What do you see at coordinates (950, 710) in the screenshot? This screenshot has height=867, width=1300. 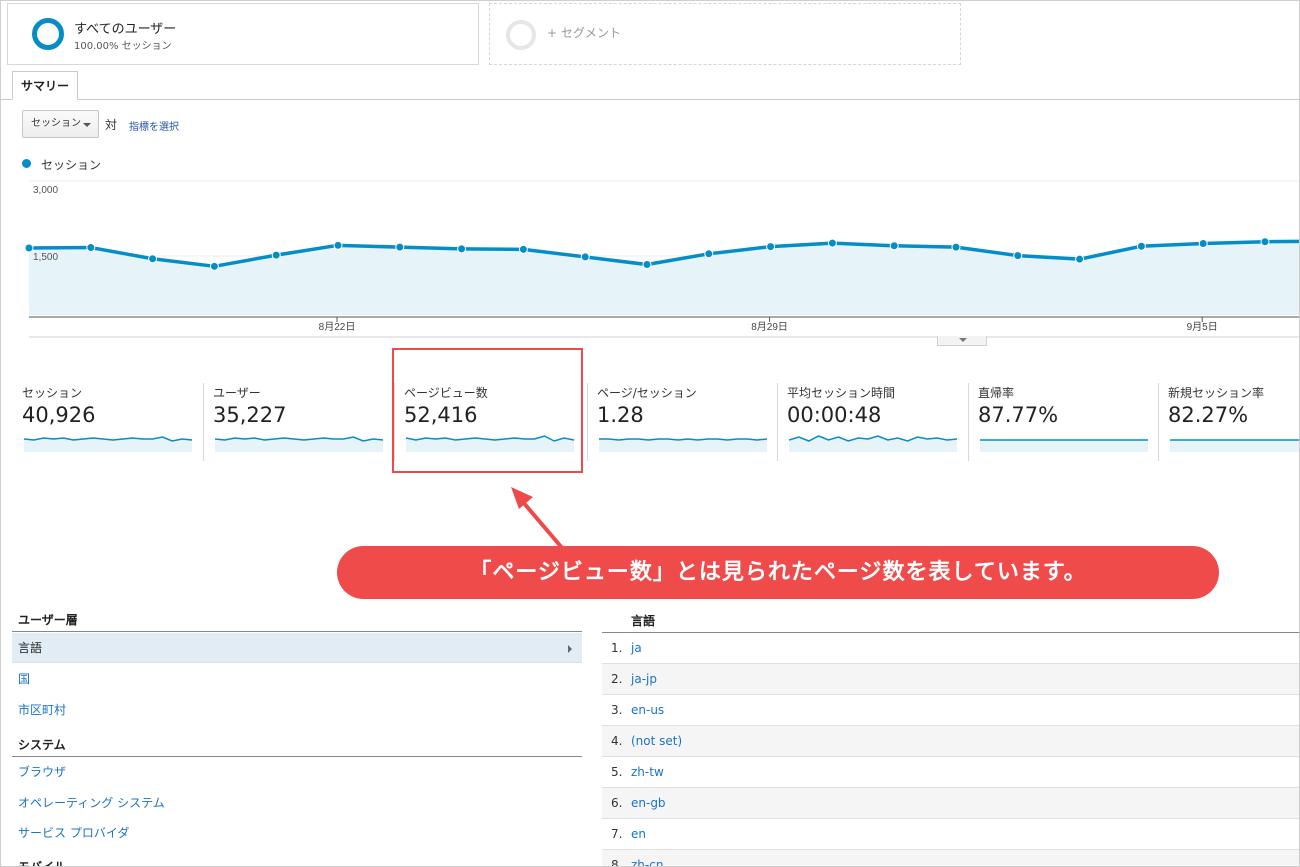 I see `table-row: 3. en-us` at bounding box center [950, 710].